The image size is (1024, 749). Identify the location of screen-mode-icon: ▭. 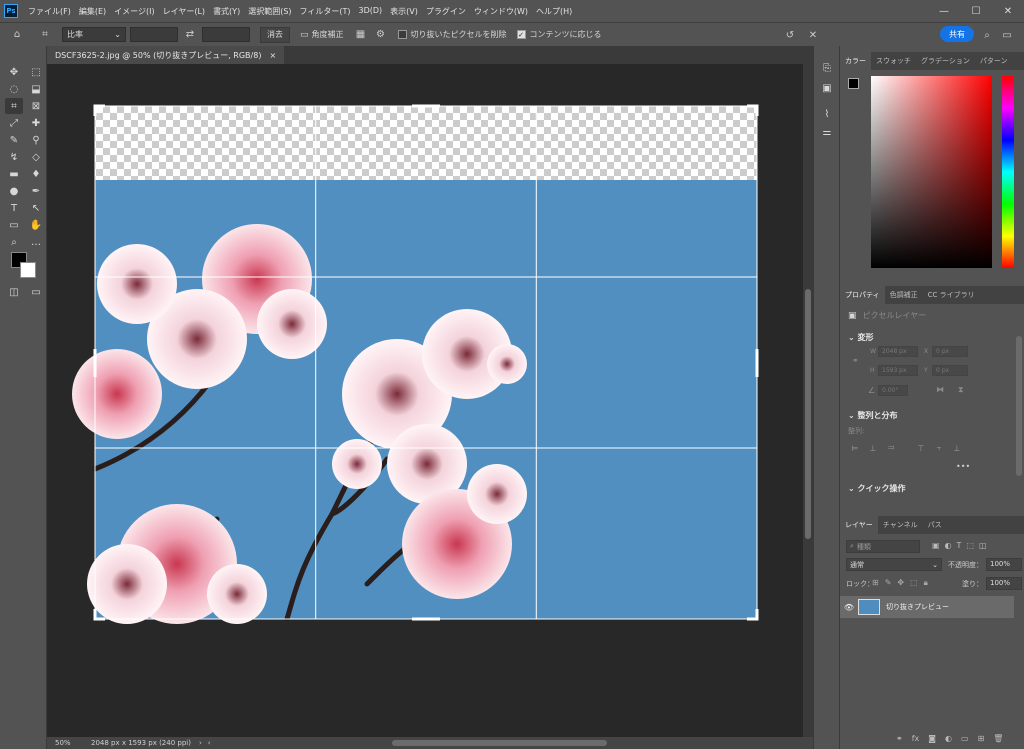
(36, 292).